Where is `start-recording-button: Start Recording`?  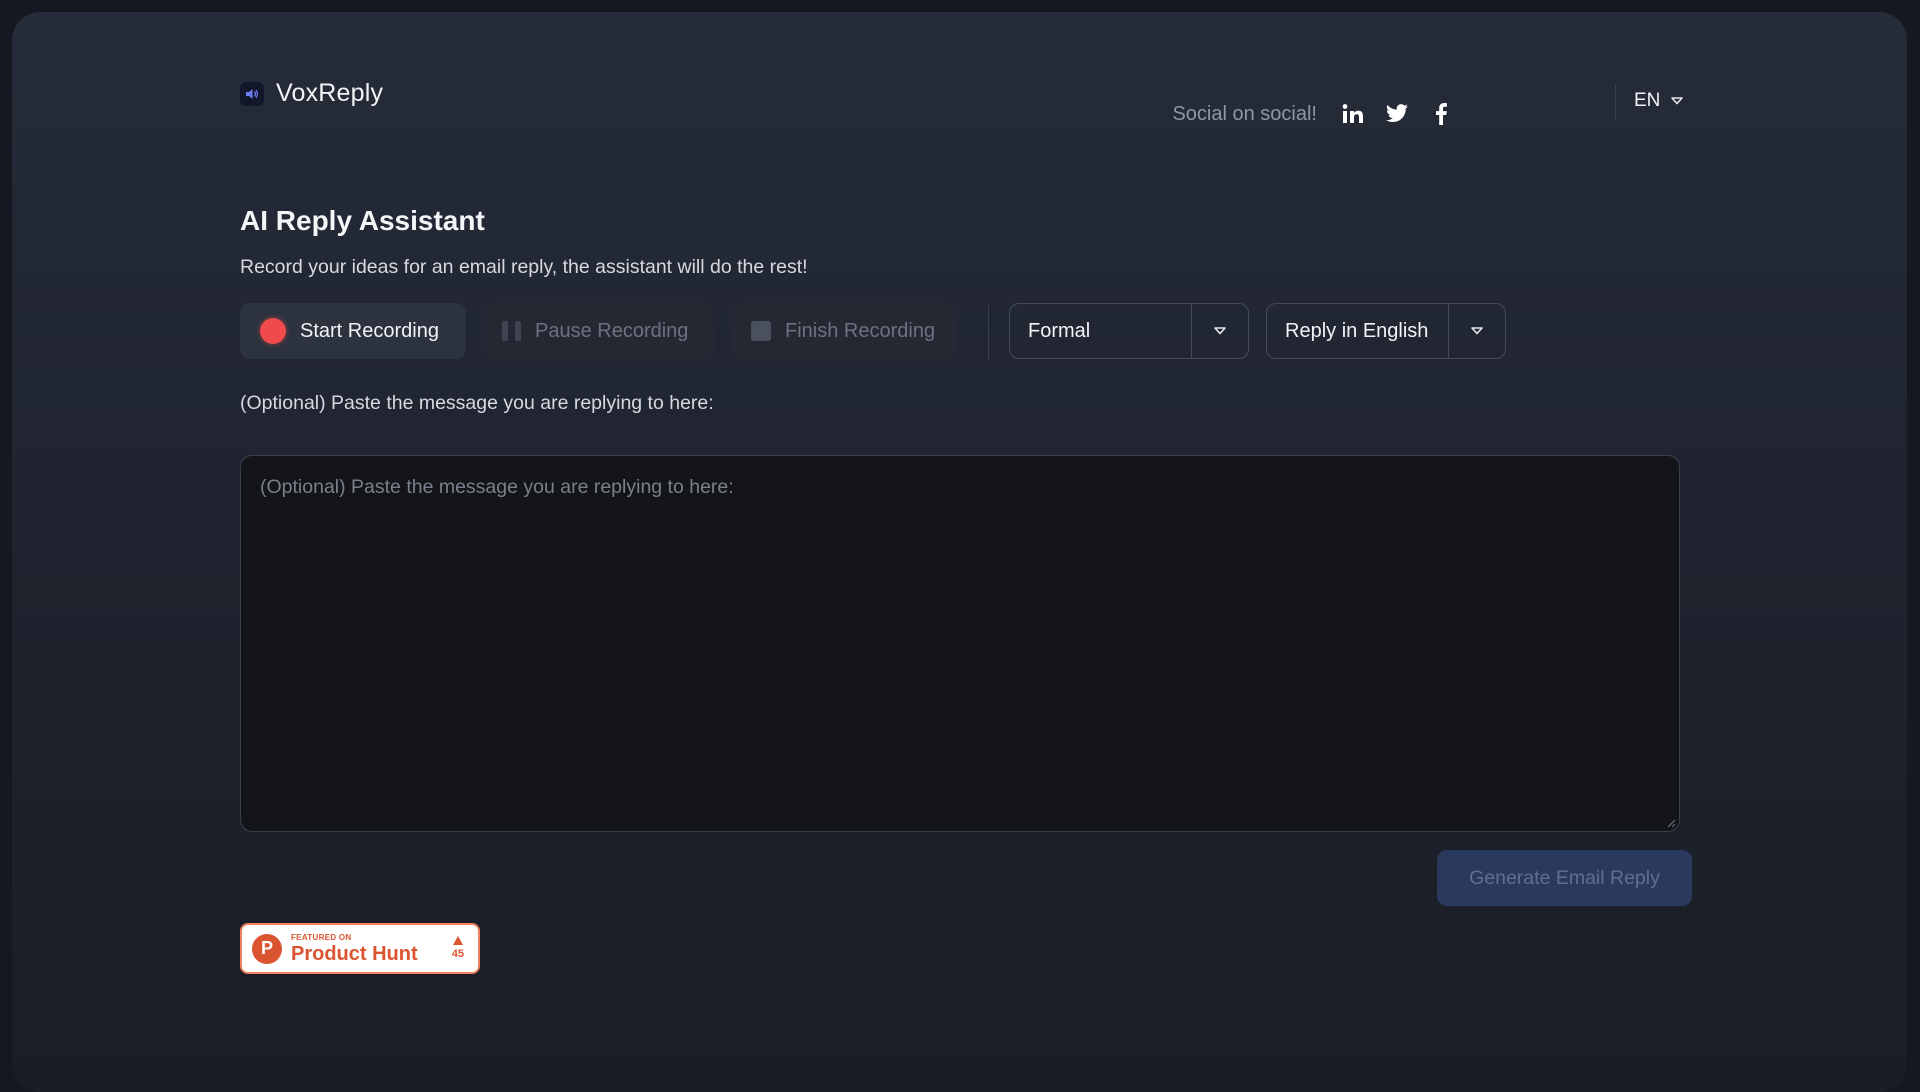
start-recording-button: Start Recording is located at coordinates (353, 331).